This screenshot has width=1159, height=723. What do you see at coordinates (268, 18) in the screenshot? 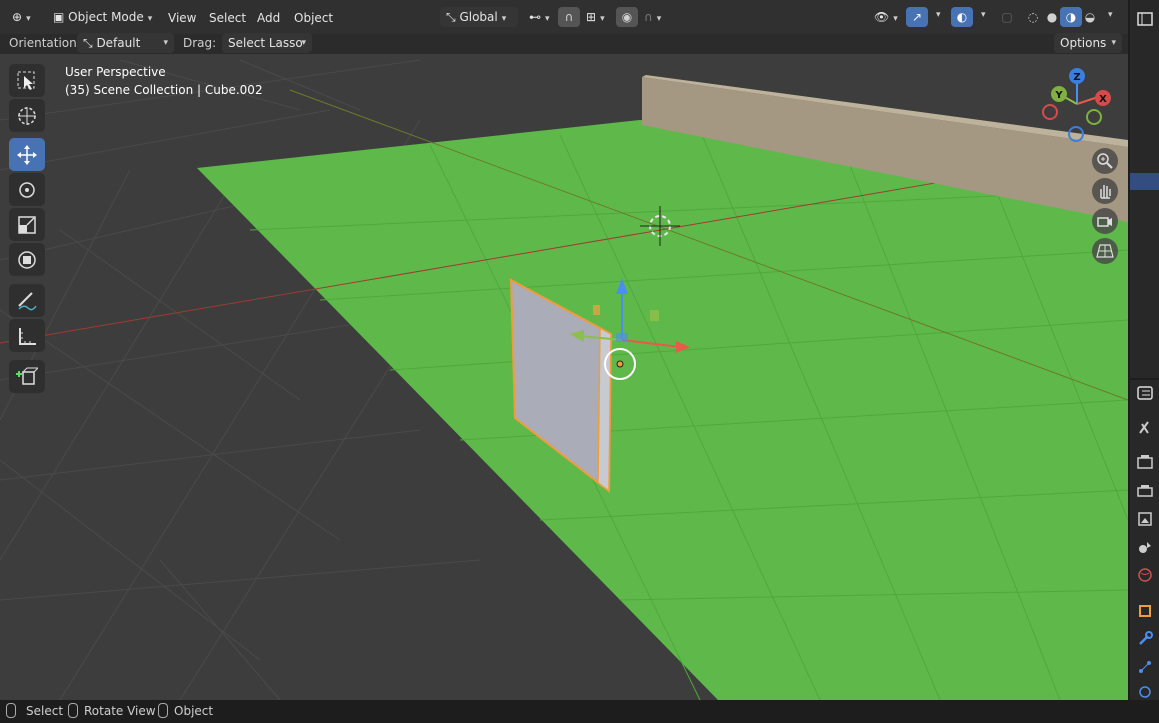
I see `menu-add: Add` at bounding box center [268, 18].